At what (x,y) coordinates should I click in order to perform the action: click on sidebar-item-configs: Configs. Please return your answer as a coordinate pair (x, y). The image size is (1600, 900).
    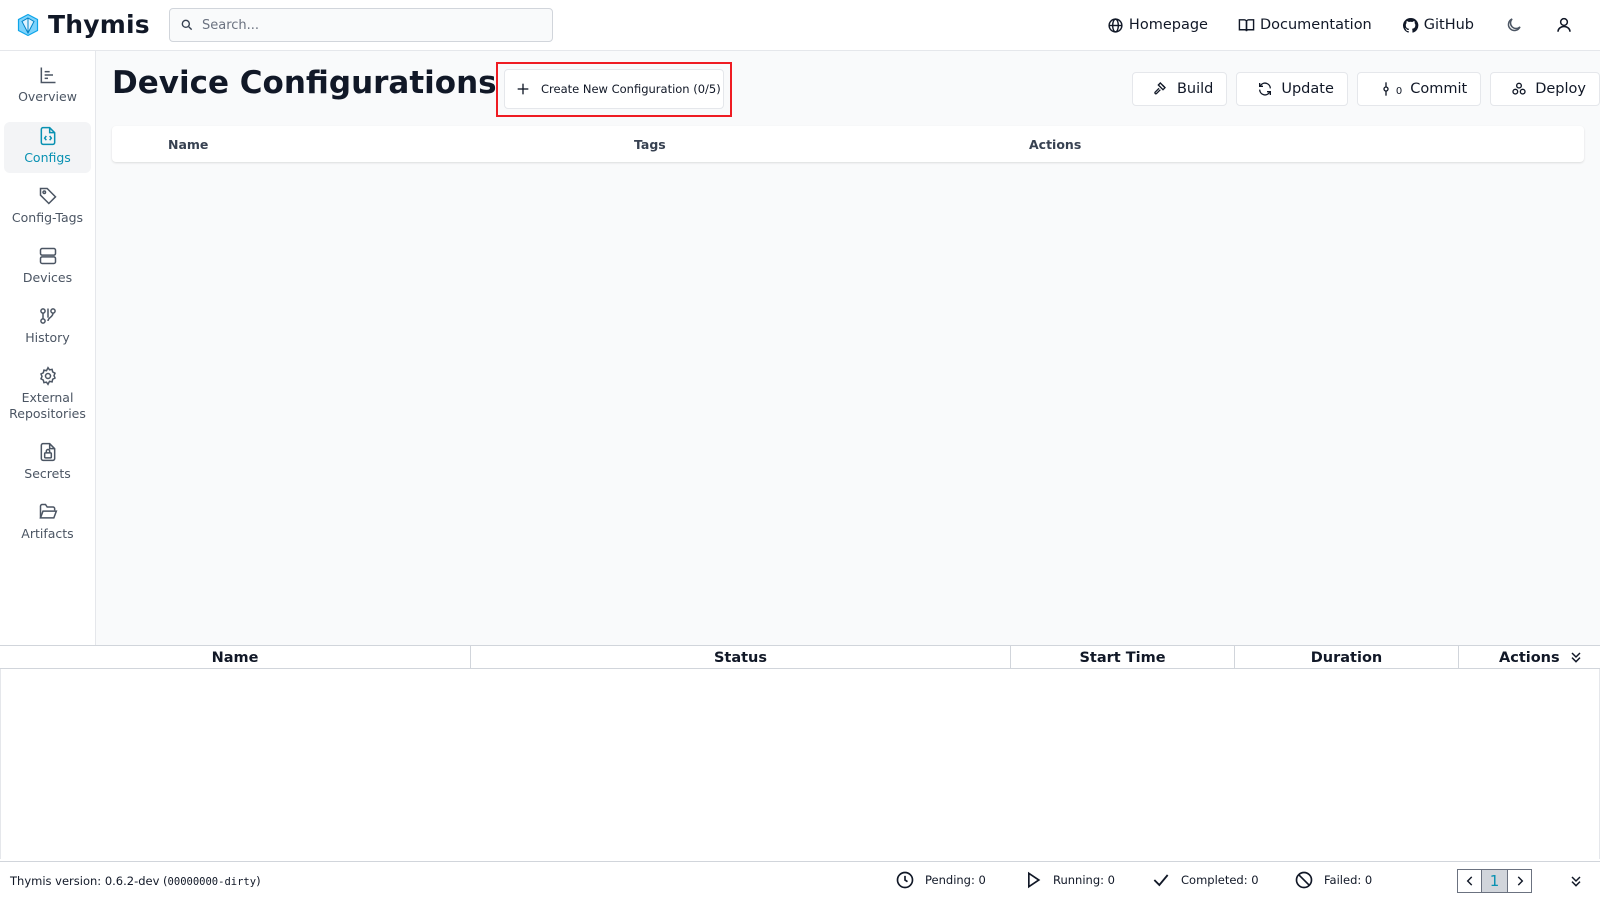
    Looking at the image, I should click on (47, 147).